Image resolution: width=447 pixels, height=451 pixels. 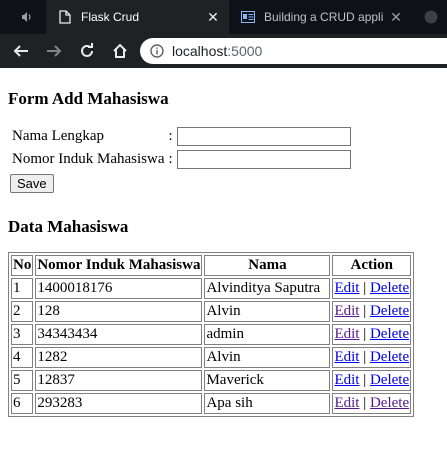 I want to click on table-row: 5 12837 Maverick Edit | Delete, so click(x=211, y=380).